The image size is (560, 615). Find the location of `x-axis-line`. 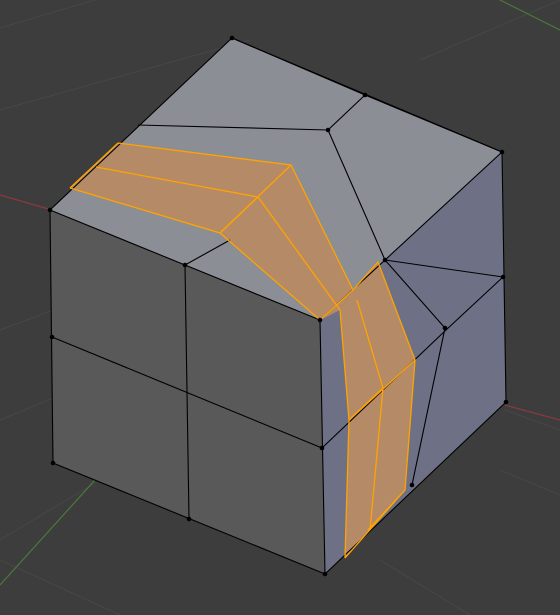

x-axis-line is located at coordinates (26, 202).